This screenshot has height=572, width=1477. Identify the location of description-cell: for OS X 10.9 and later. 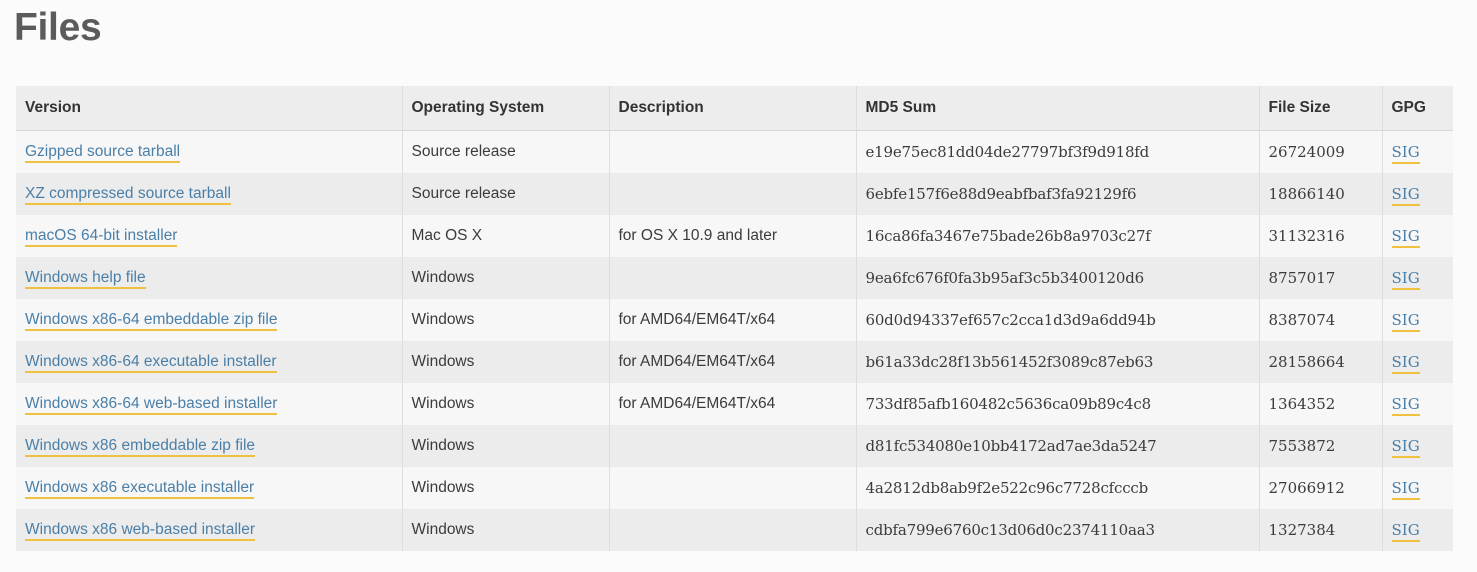
(733, 236).